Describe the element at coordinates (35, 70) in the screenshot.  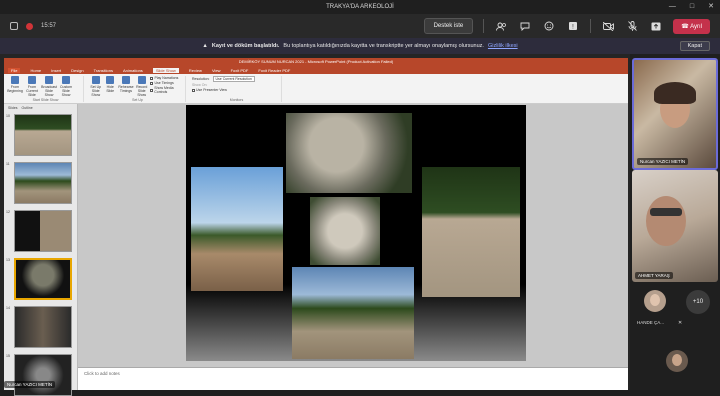
I see `ribbon-tab-home: Home` at that location.